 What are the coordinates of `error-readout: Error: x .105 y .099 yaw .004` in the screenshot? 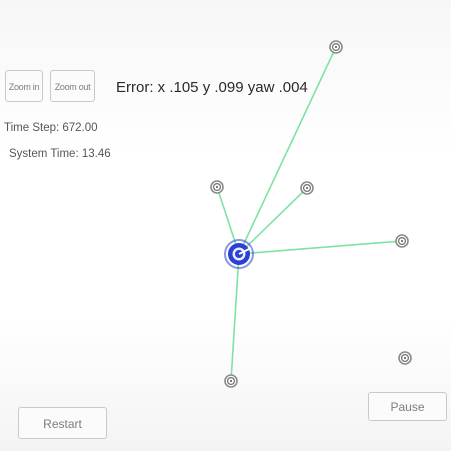 It's located at (212, 87).